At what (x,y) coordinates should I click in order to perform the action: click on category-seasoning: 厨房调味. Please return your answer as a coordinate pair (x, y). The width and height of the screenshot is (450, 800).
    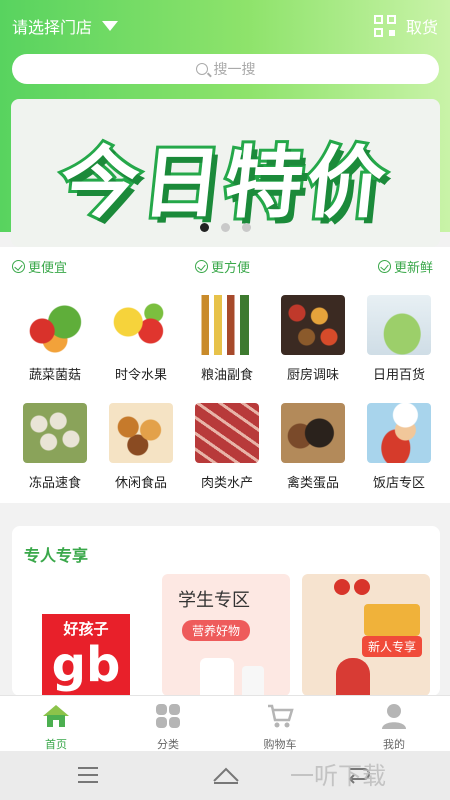
    Looking at the image, I should click on (313, 343).